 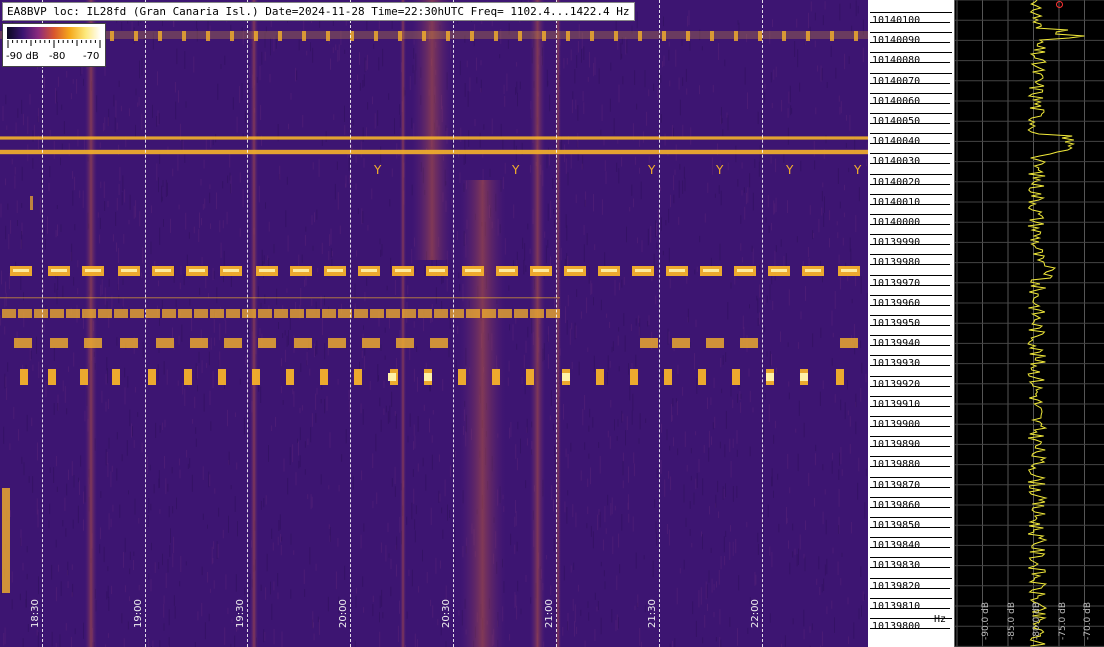 What do you see at coordinates (1059, 4) in the screenshot?
I see `peak-marker-icon` at bounding box center [1059, 4].